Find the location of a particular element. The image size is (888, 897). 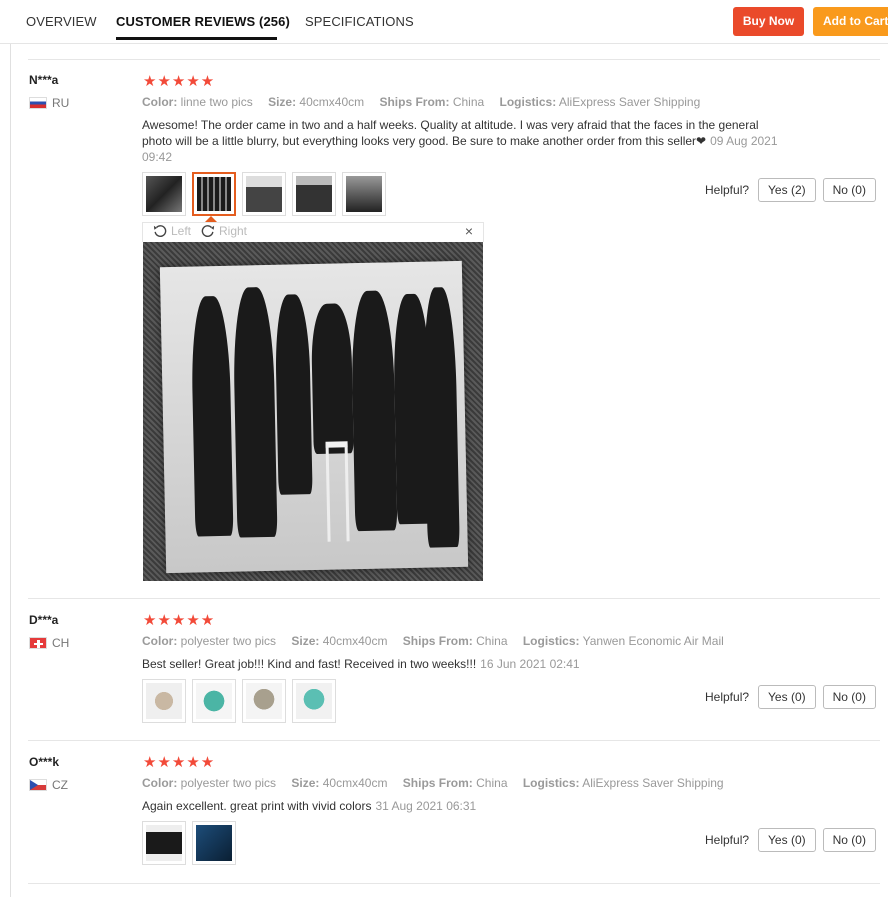

buy-now-button: Buy Now is located at coordinates (768, 21).